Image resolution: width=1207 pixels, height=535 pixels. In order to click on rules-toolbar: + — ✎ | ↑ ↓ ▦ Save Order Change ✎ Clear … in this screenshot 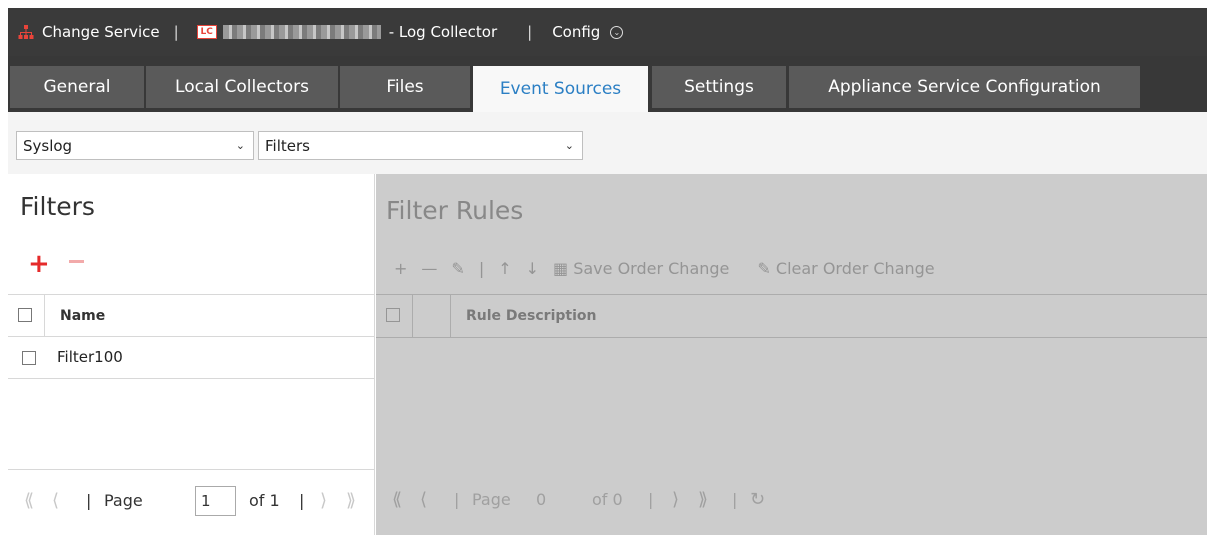, I will do `click(678, 268)`.